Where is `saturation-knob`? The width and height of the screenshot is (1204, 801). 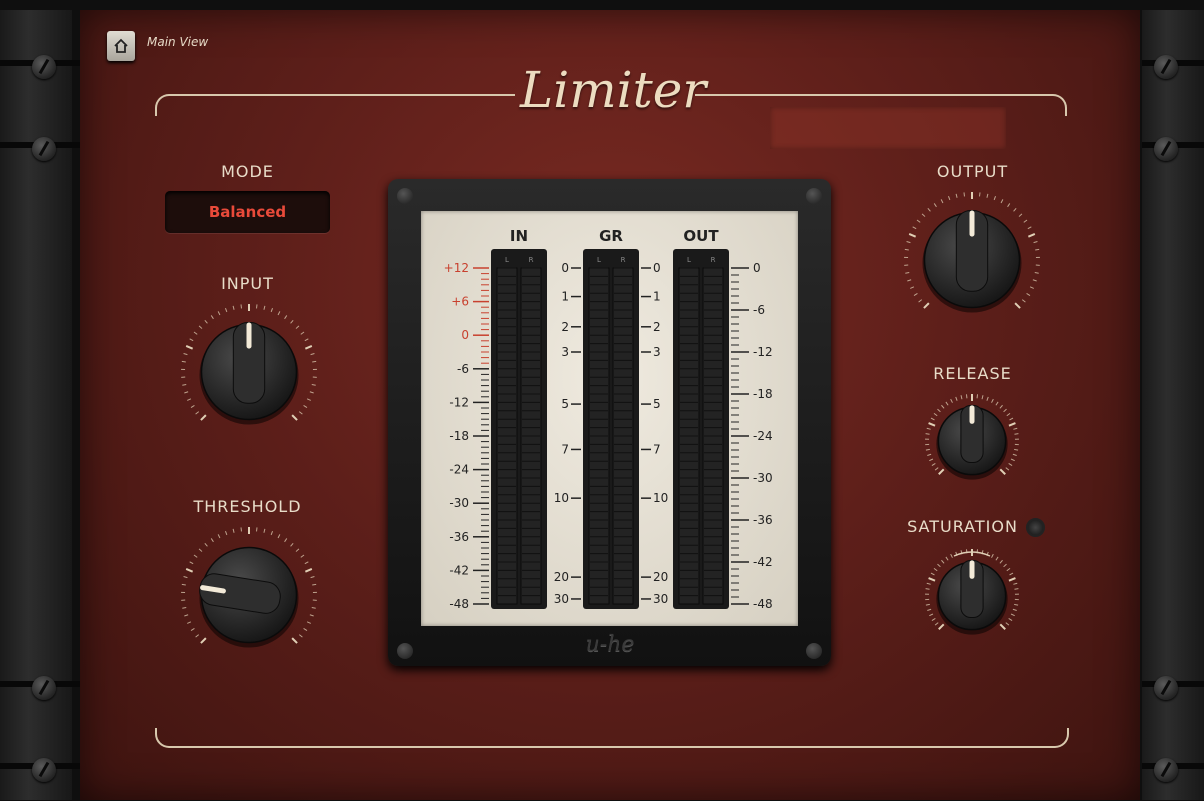
saturation-knob is located at coordinates (972, 596).